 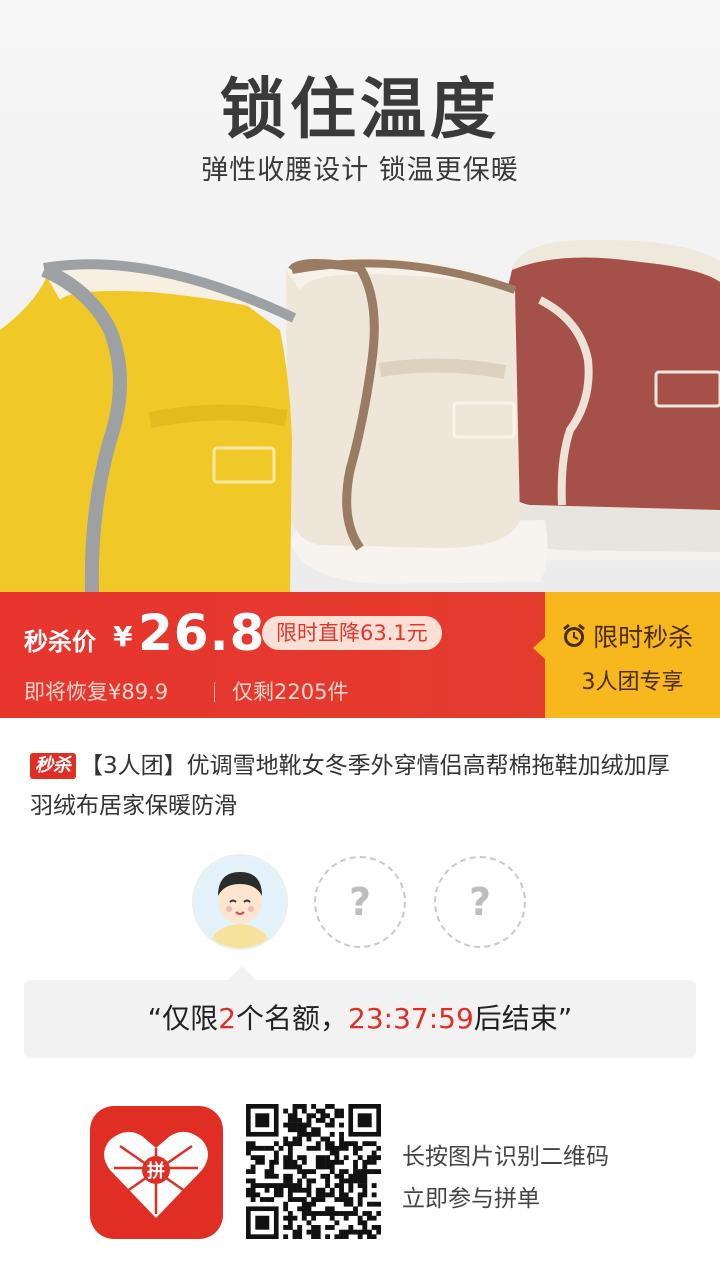 I want to click on flash-sale-label: 限时秒杀, so click(x=626, y=636).